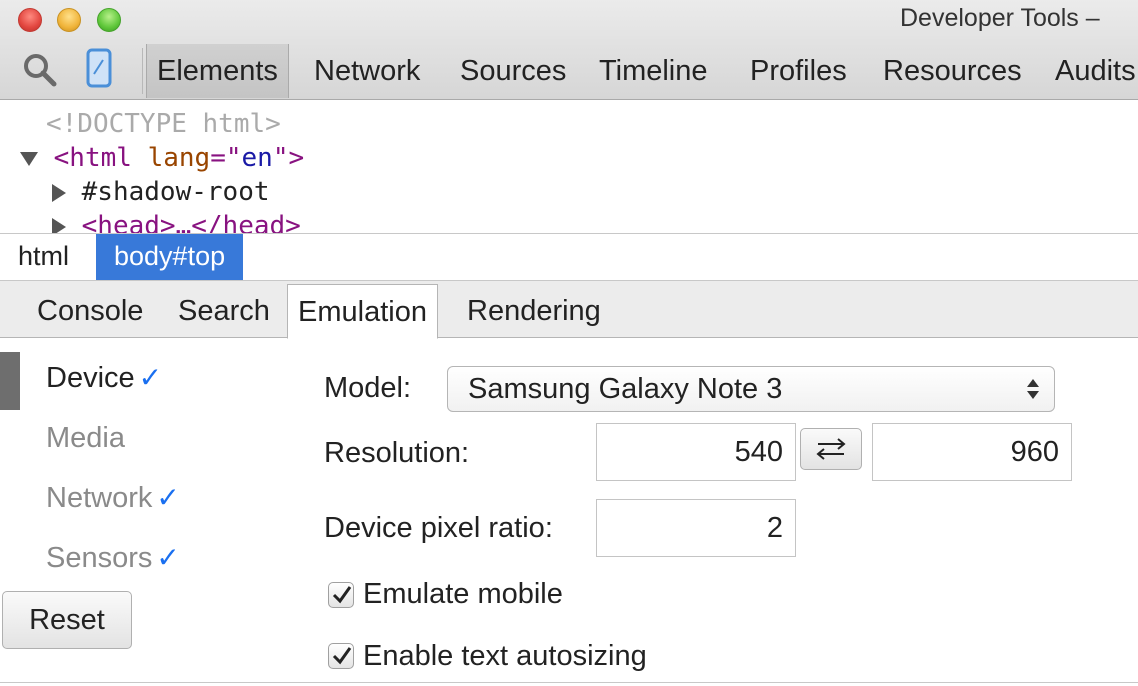 This screenshot has width=1138, height=686. I want to click on tab-elements: Elements, so click(217, 71).